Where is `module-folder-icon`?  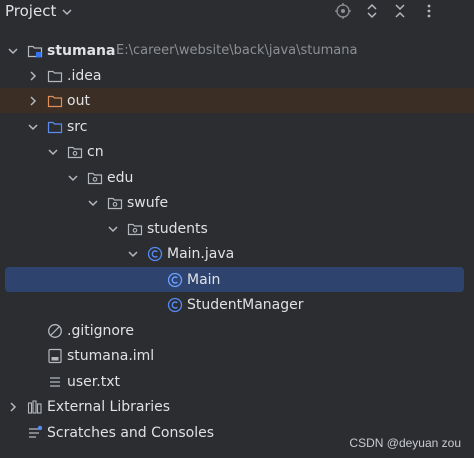
module-folder-icon is located at coordinates (35, 50).